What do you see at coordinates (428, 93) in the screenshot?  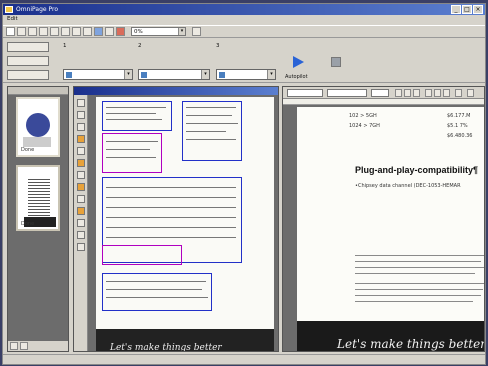 I see `align-left-icon` at bounding box center [428, 93].